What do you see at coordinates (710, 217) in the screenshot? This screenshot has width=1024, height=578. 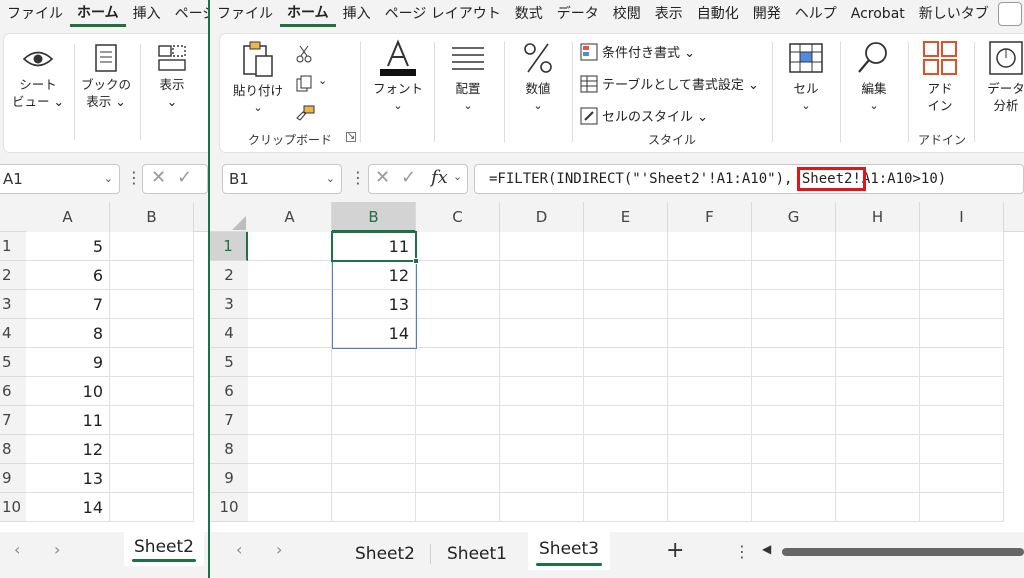 I see `right-col-header: F` at bounding box center [710, 217].